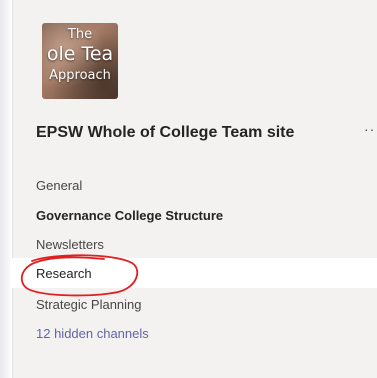 This screenshot has width=377, height=378. What do you see at coordinates (64, 273) in the screenshot?
I see `channel-research: Research` at bounding box center [64, 273].